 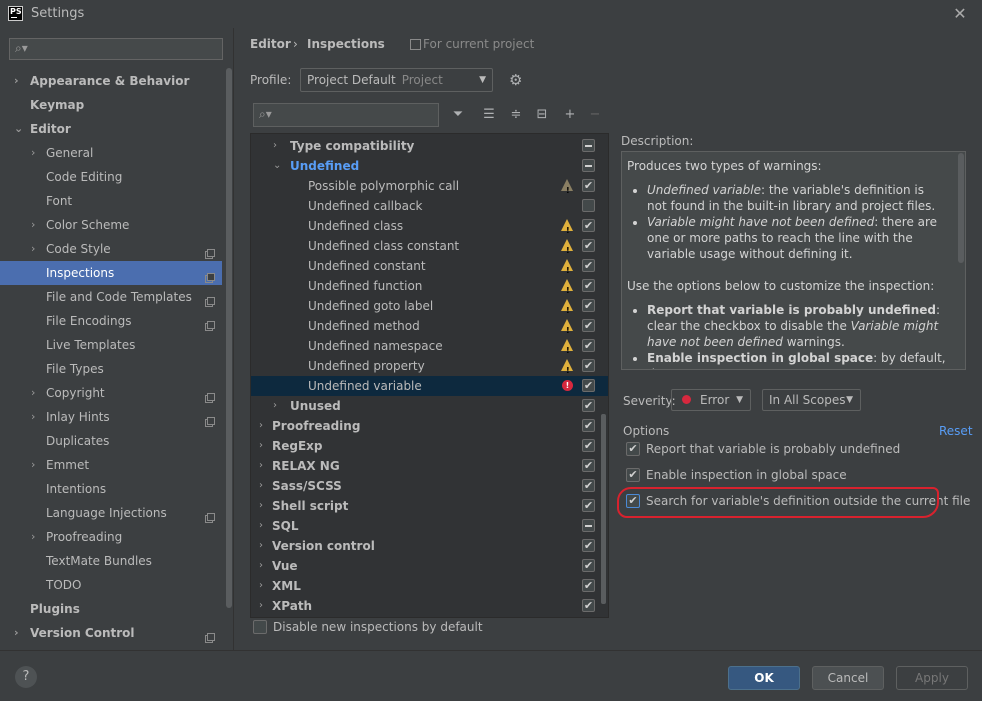 I want to click on sidebar-item-proofreading: › Proofreading, so click(x=111, y=537).